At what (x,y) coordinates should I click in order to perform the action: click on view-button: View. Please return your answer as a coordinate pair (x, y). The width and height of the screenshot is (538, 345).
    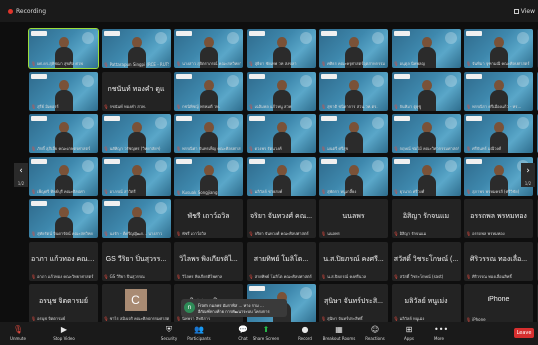
    Looking at the image, I should click on (524, 11).